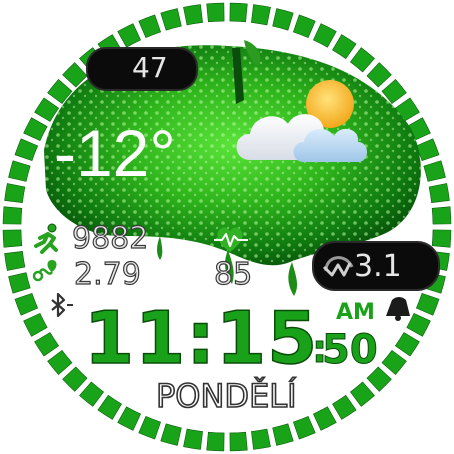  I want to click on distance-value: 2.79, so click(107, 274).